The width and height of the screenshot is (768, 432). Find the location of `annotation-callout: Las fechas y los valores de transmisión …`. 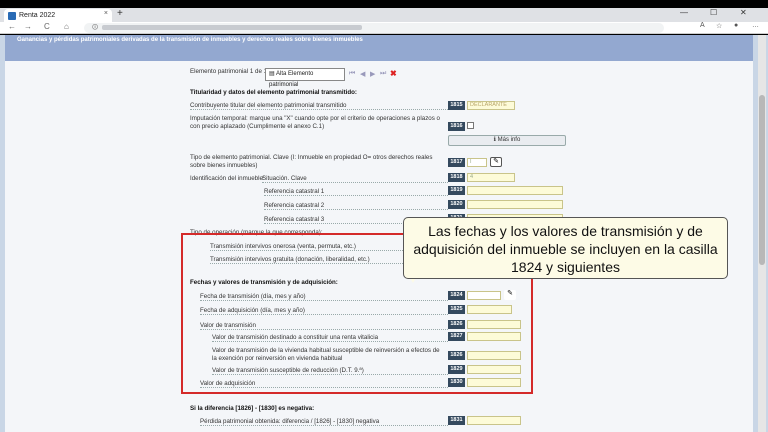

annotation-callout: Las fechas y los valores de transmisión … is located at coordinates (565, 248).